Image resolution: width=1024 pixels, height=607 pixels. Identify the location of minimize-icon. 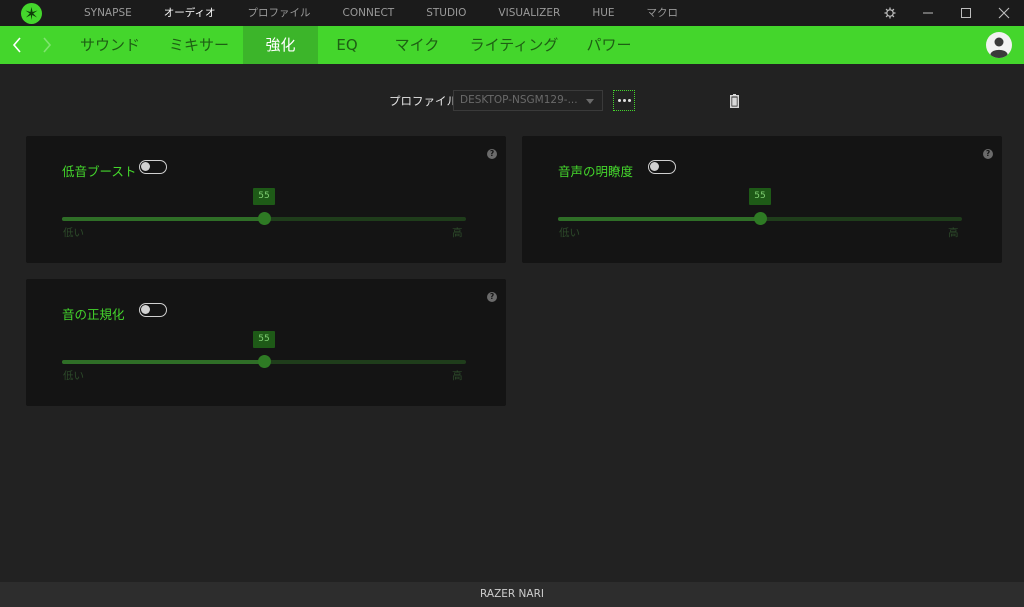
(928, 13).